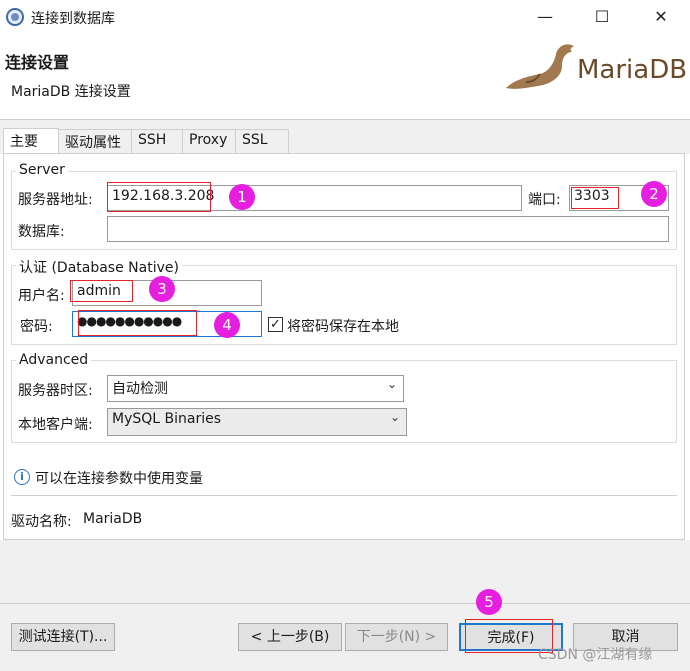 The width and height of the screenshot is (690, 671). I want to click on client-label: 本地客户端:, so click(55, 425).